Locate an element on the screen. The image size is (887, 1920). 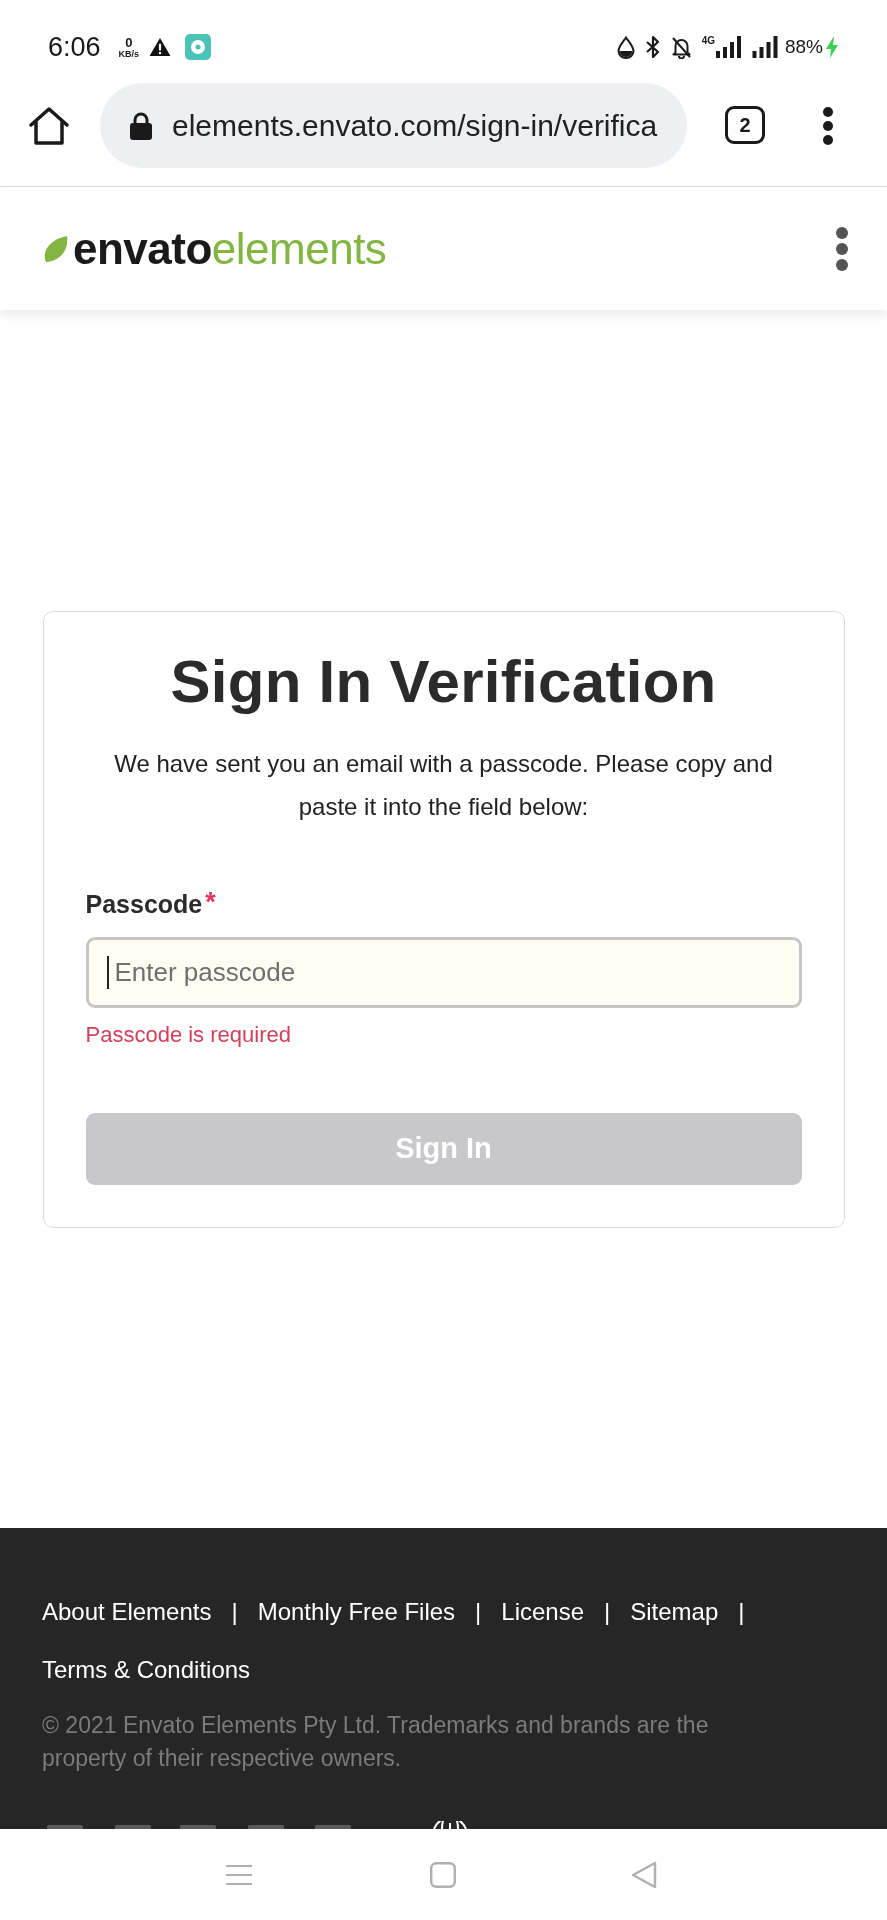
footer-link: About Elements is located at coordinates (127, 1612).